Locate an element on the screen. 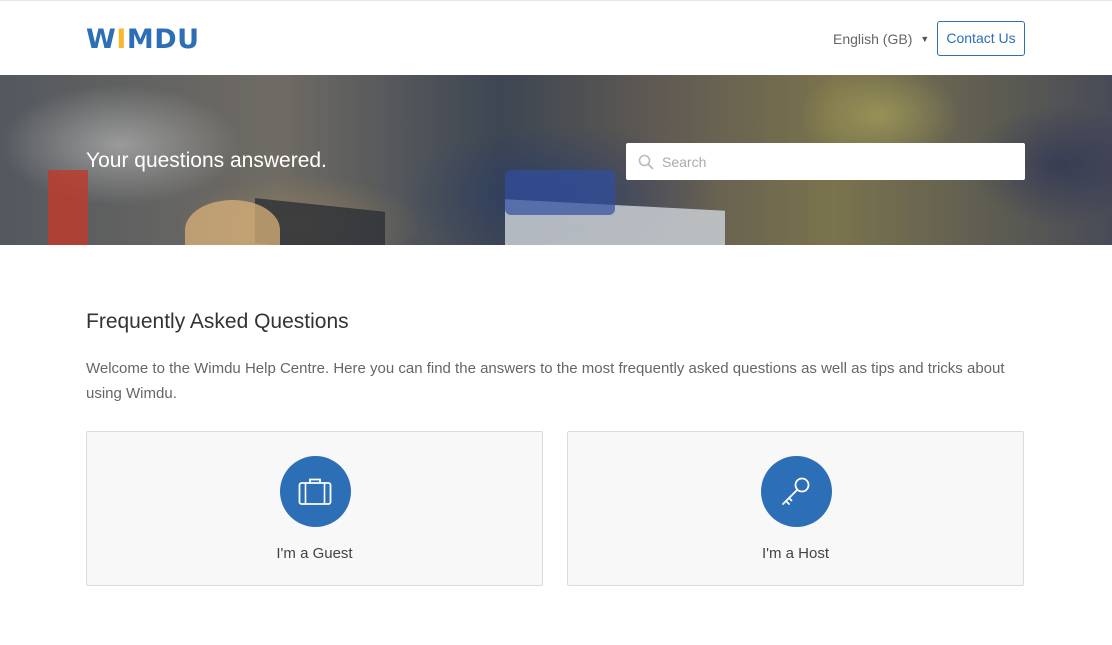 This screenshot has height=645, width=1112. guest-card: I'm a Guest is located at coordinates (314, 508).